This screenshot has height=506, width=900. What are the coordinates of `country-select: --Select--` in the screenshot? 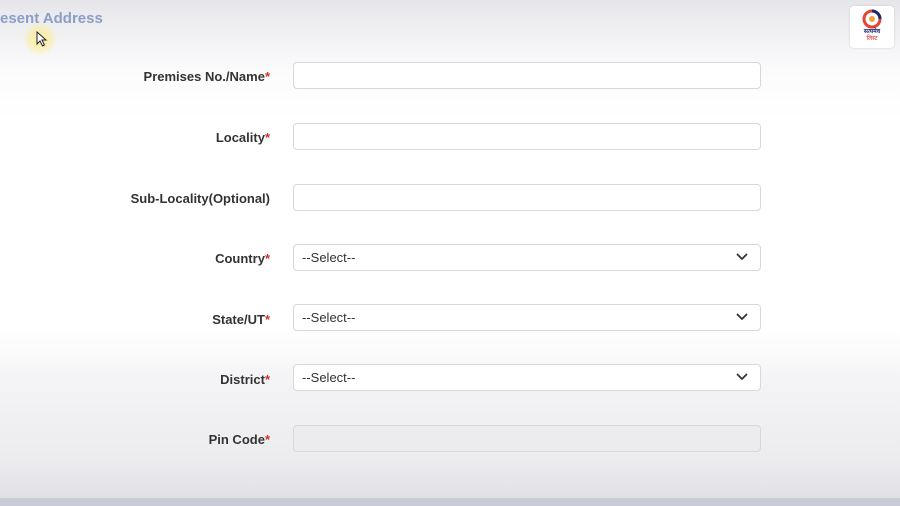 It's located at (527, 257).